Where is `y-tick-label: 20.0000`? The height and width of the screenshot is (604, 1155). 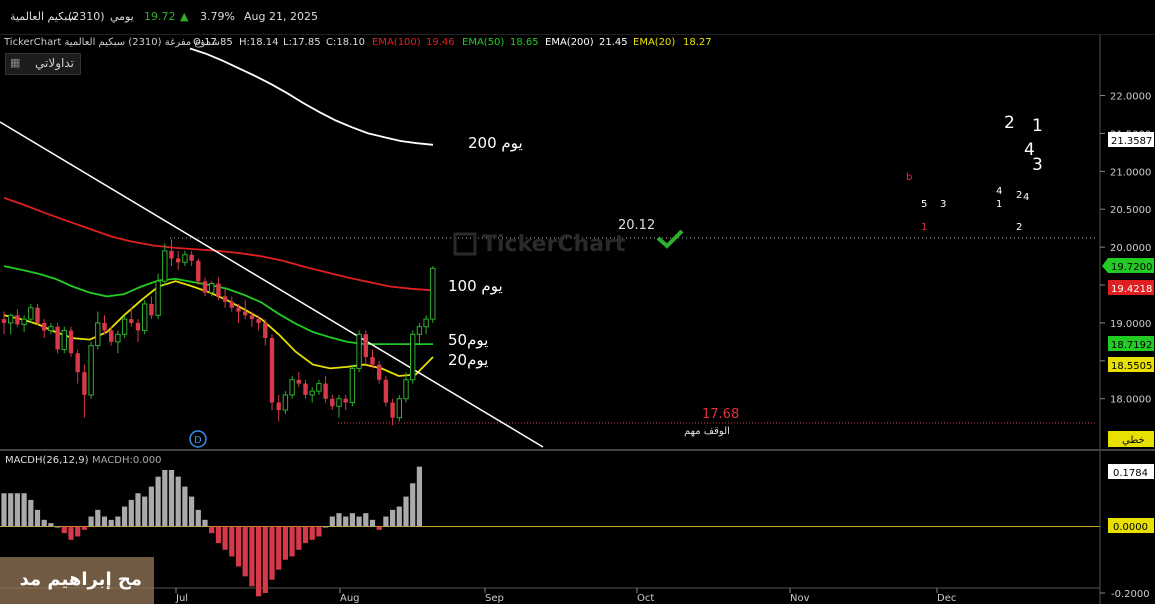
y-tick-label: 20.0000 is located at coordinates (1130, 248).